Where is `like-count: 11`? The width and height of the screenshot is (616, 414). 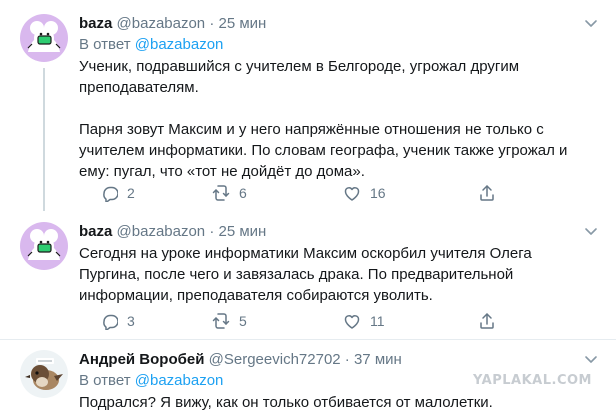 like-count: 11 is located at coordinates (377, 321).